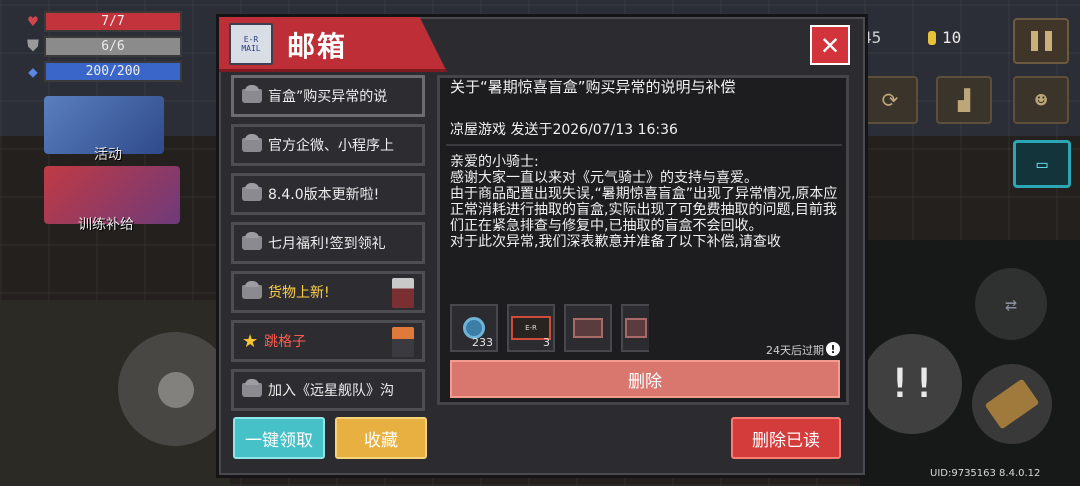  I want to click on attachment-slot: E-R 3, so click(531, 328).